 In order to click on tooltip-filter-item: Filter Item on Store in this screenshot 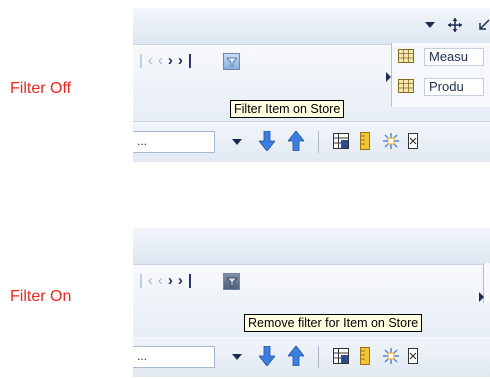, I will do `click(287, 109)`.